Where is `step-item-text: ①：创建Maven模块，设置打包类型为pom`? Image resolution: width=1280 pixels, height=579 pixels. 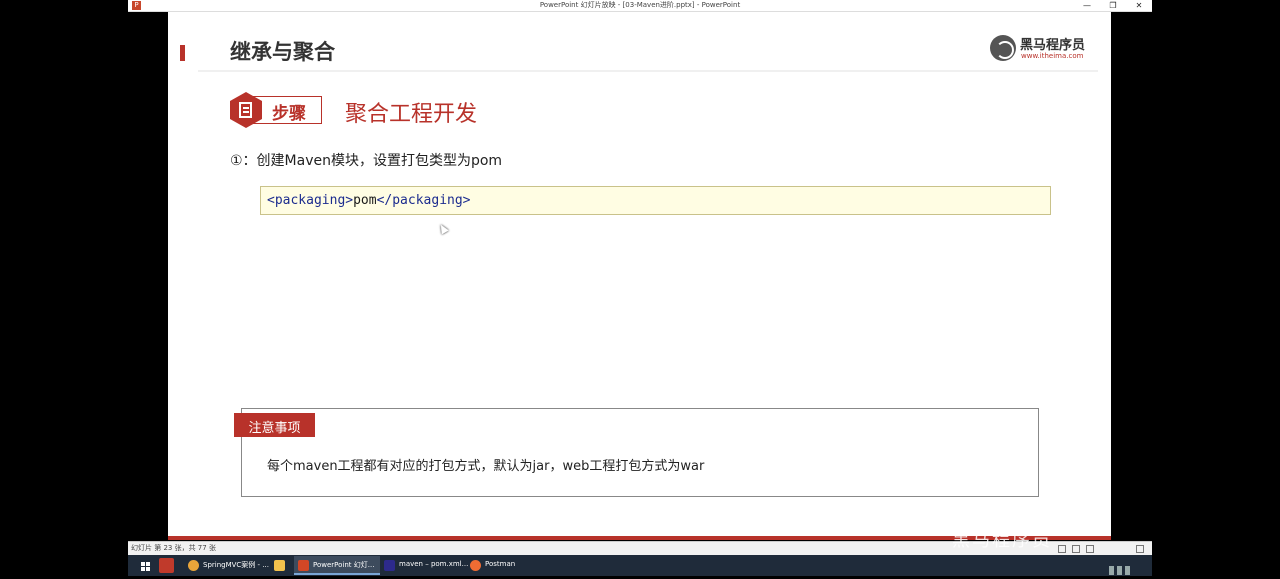
step-item-text: ①：创建Maven模块，设置打包类型为pom is located at coordinates (366, 161).